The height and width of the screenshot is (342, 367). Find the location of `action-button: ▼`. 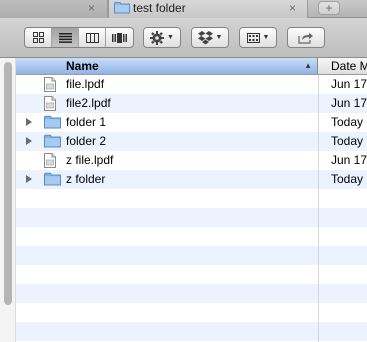

action-button: ▼ is located at coordinates (162, 37).